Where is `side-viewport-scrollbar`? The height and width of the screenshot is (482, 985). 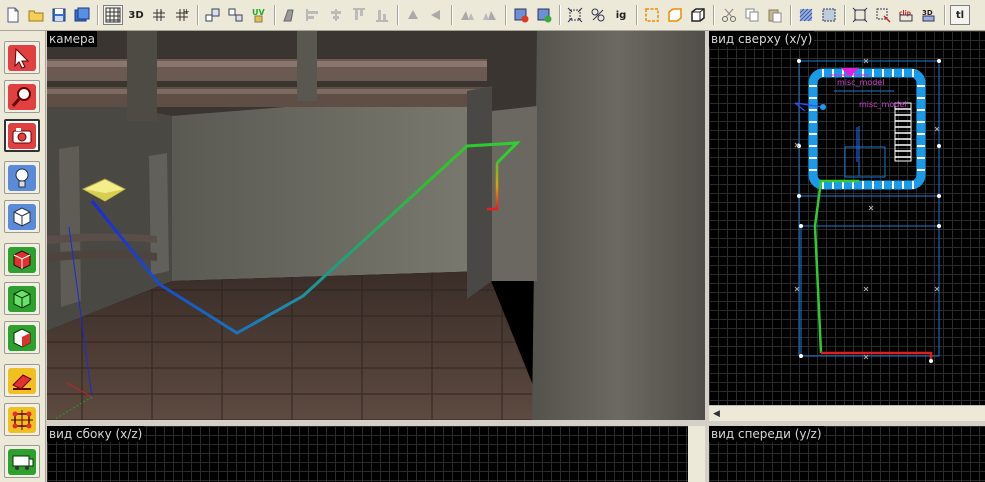 side-viewport-scrollbar is located at coordinates (696, 454).